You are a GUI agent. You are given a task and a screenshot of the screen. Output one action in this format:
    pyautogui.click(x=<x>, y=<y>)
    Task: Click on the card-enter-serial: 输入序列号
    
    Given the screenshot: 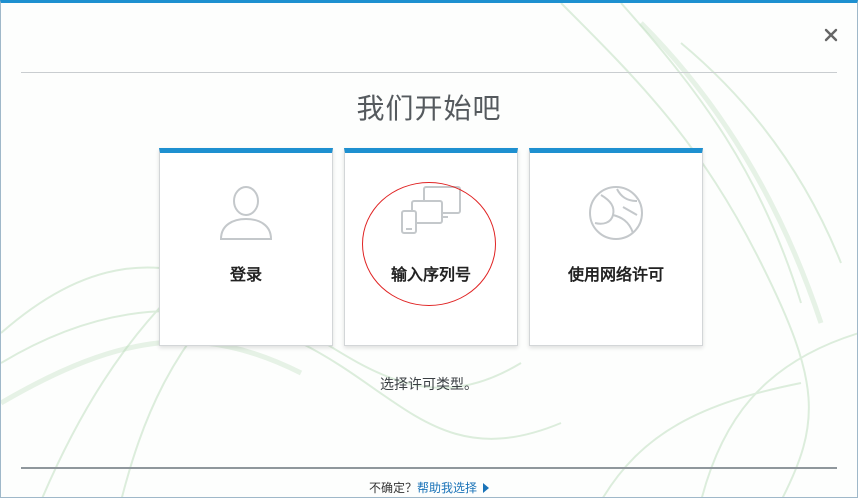 What is the action you would take?
    pyautogui.click(x=431, y=247)
    